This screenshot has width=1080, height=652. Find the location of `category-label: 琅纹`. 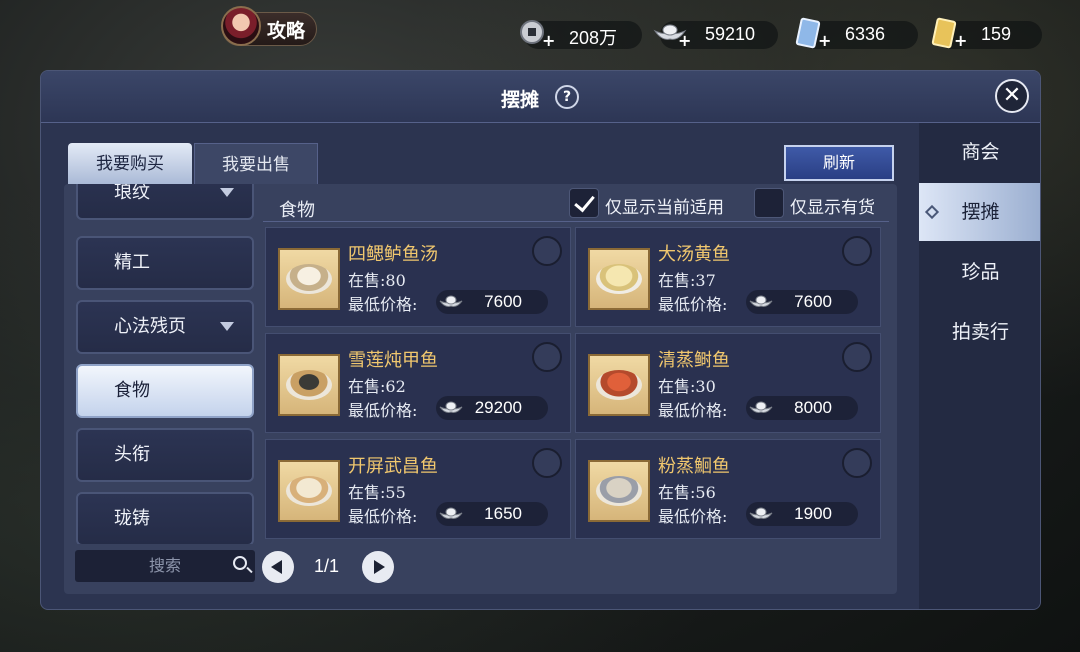

category-label: 琅纹 is located at coordinates (132, 193).